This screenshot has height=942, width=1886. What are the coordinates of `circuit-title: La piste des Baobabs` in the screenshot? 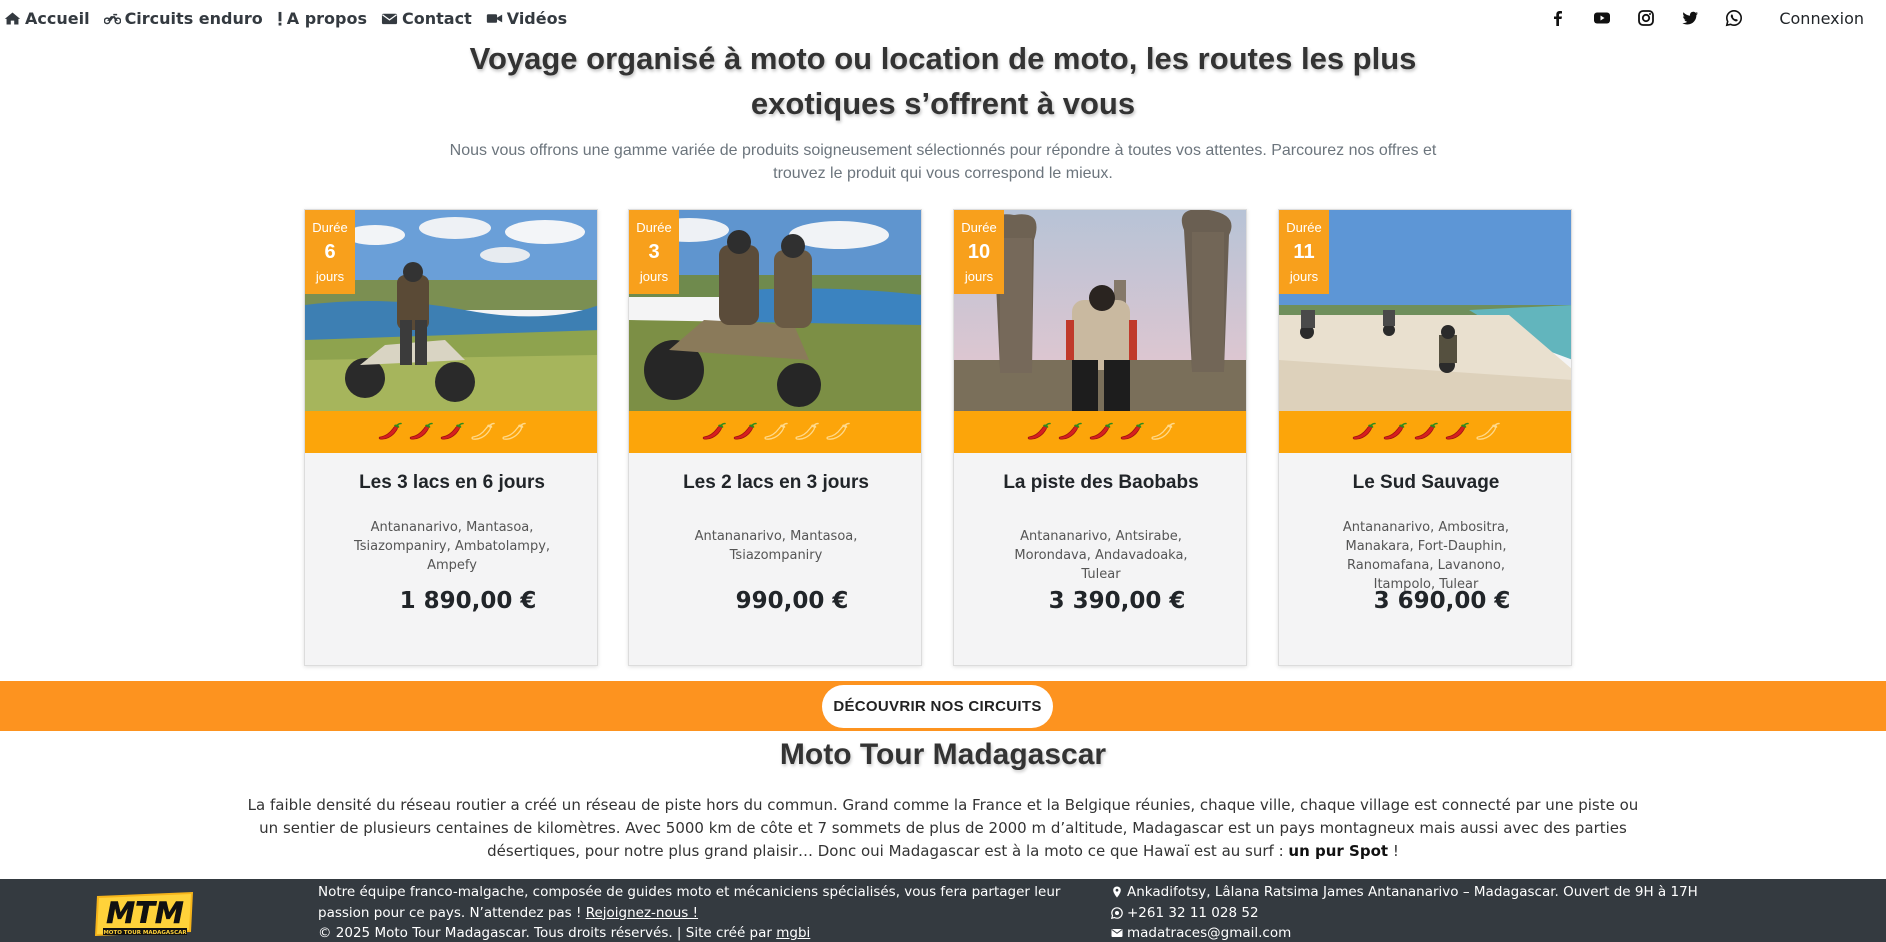 It's located at (1100, 483).